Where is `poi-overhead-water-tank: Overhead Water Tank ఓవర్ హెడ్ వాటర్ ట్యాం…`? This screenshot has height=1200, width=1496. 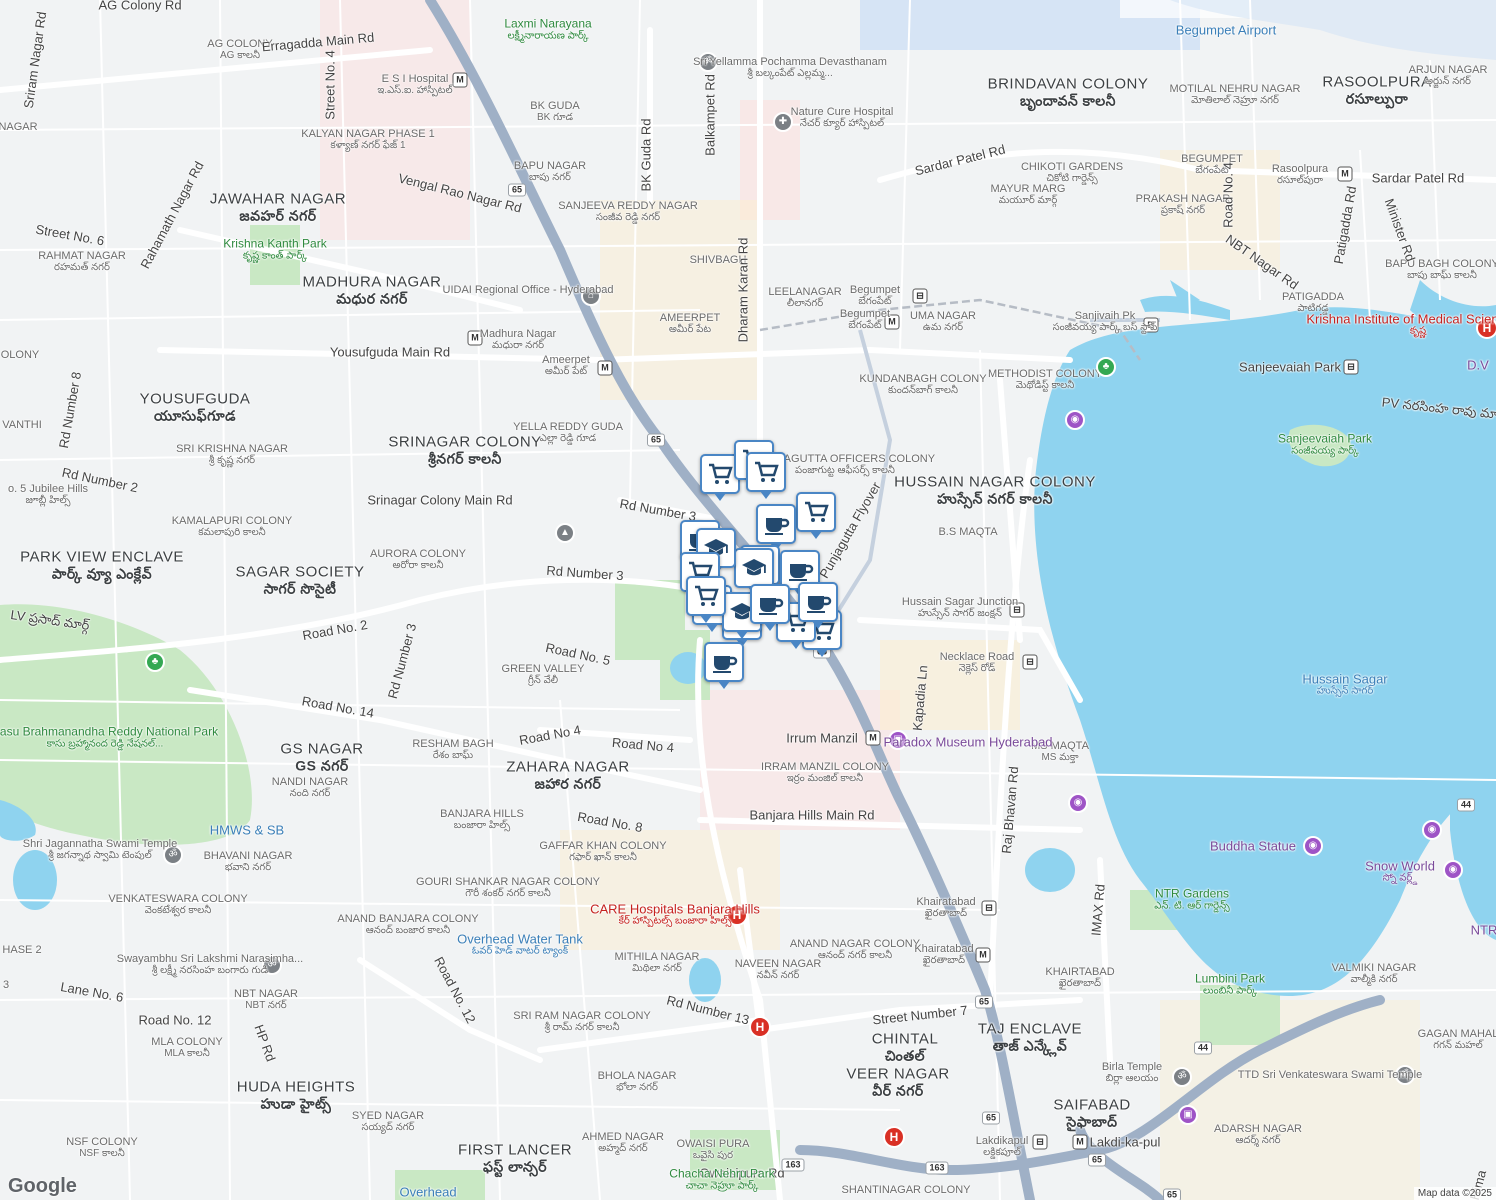 poi-overhead-water-tank: Overhead Water Tank ఓవర్ హెడ్ వాటర్ ట్యాం… is located at coordinates (520, 945).